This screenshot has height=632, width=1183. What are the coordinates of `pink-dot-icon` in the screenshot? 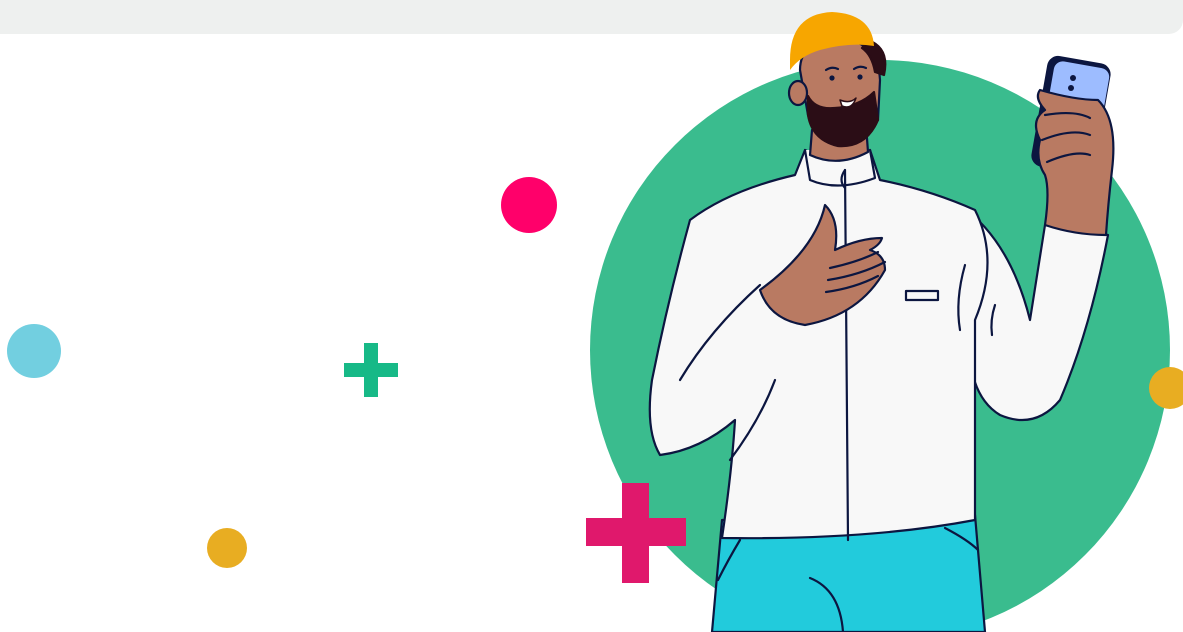 It's located at (529, 205).